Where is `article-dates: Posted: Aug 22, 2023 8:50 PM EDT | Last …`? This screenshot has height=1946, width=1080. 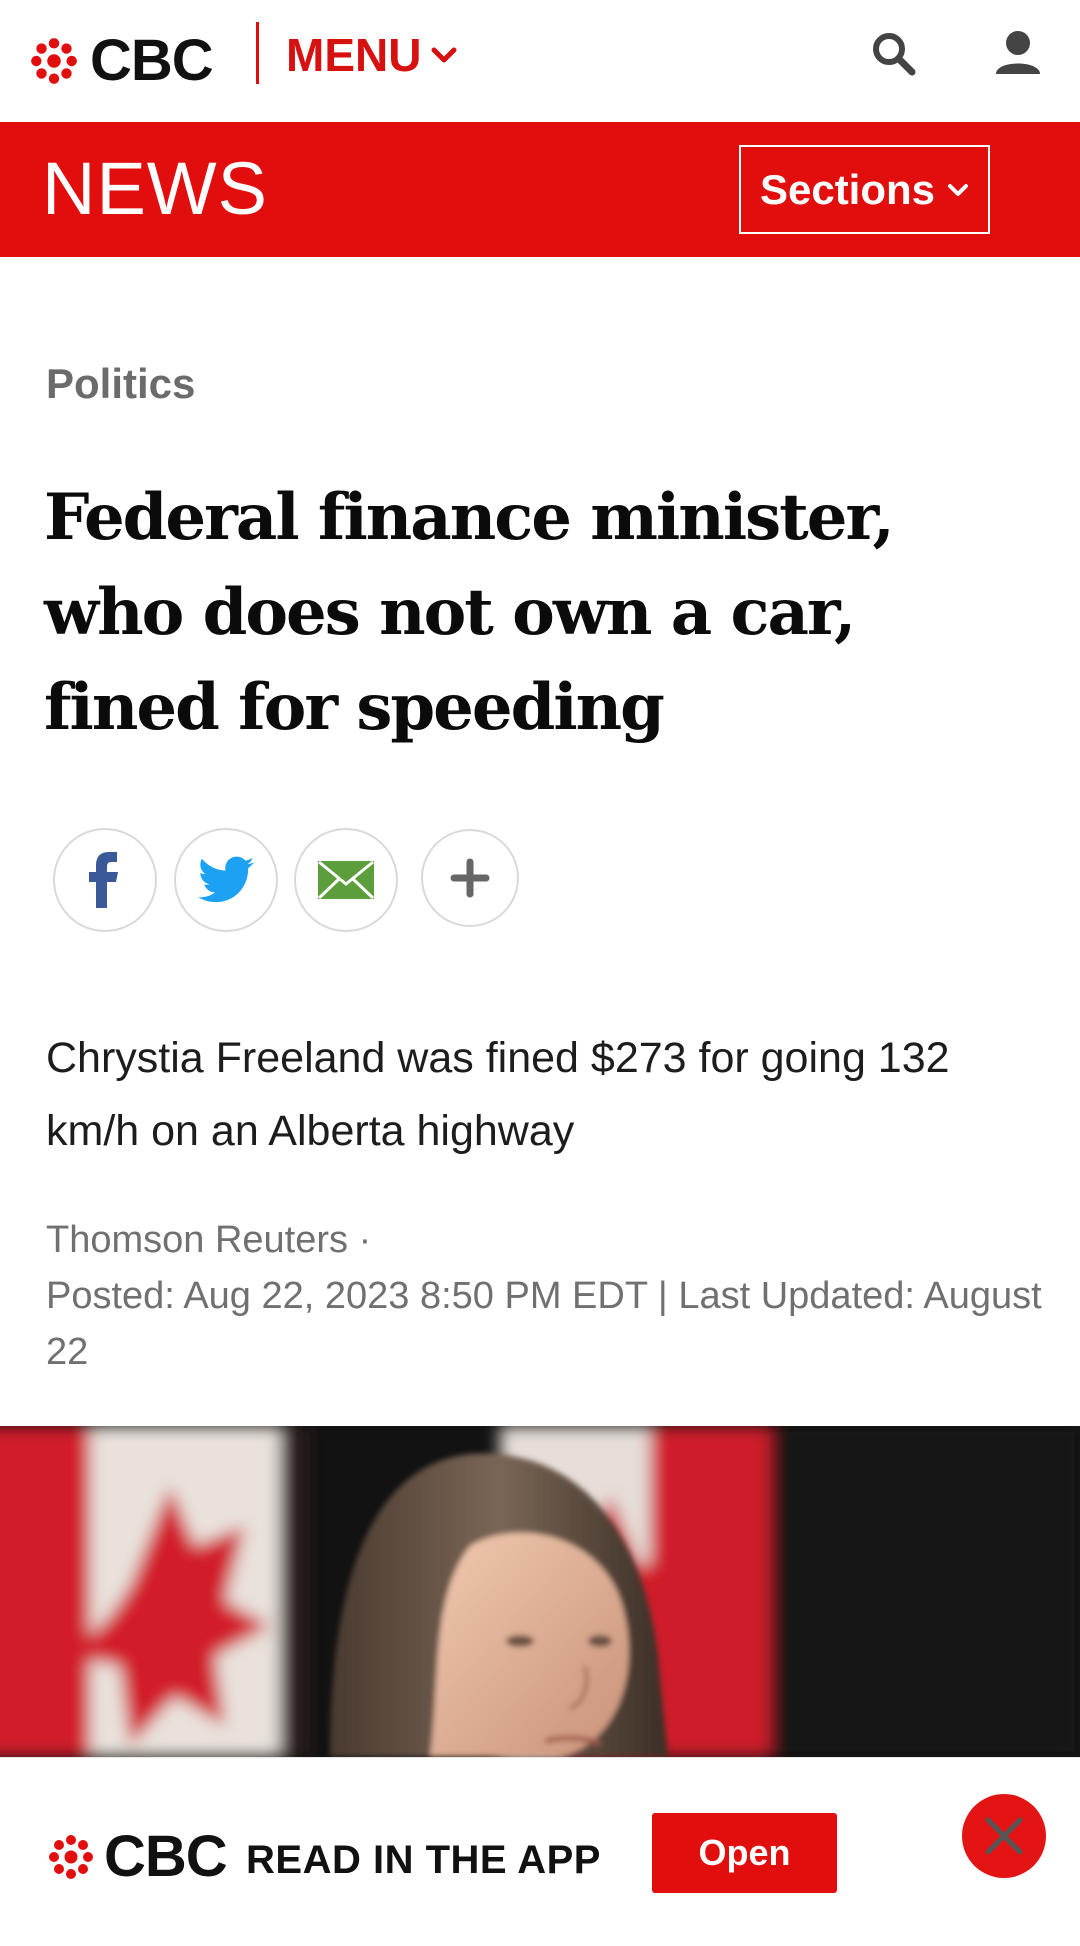 article-dates: Posted: Aug 22, 2023 8:50 PM EDT | Last … is located at coordinates (544, 1324).